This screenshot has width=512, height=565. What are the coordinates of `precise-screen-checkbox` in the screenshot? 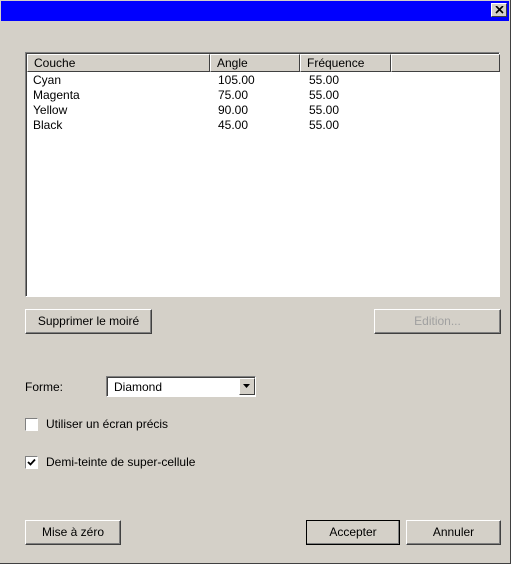 It's located at (31, 424).